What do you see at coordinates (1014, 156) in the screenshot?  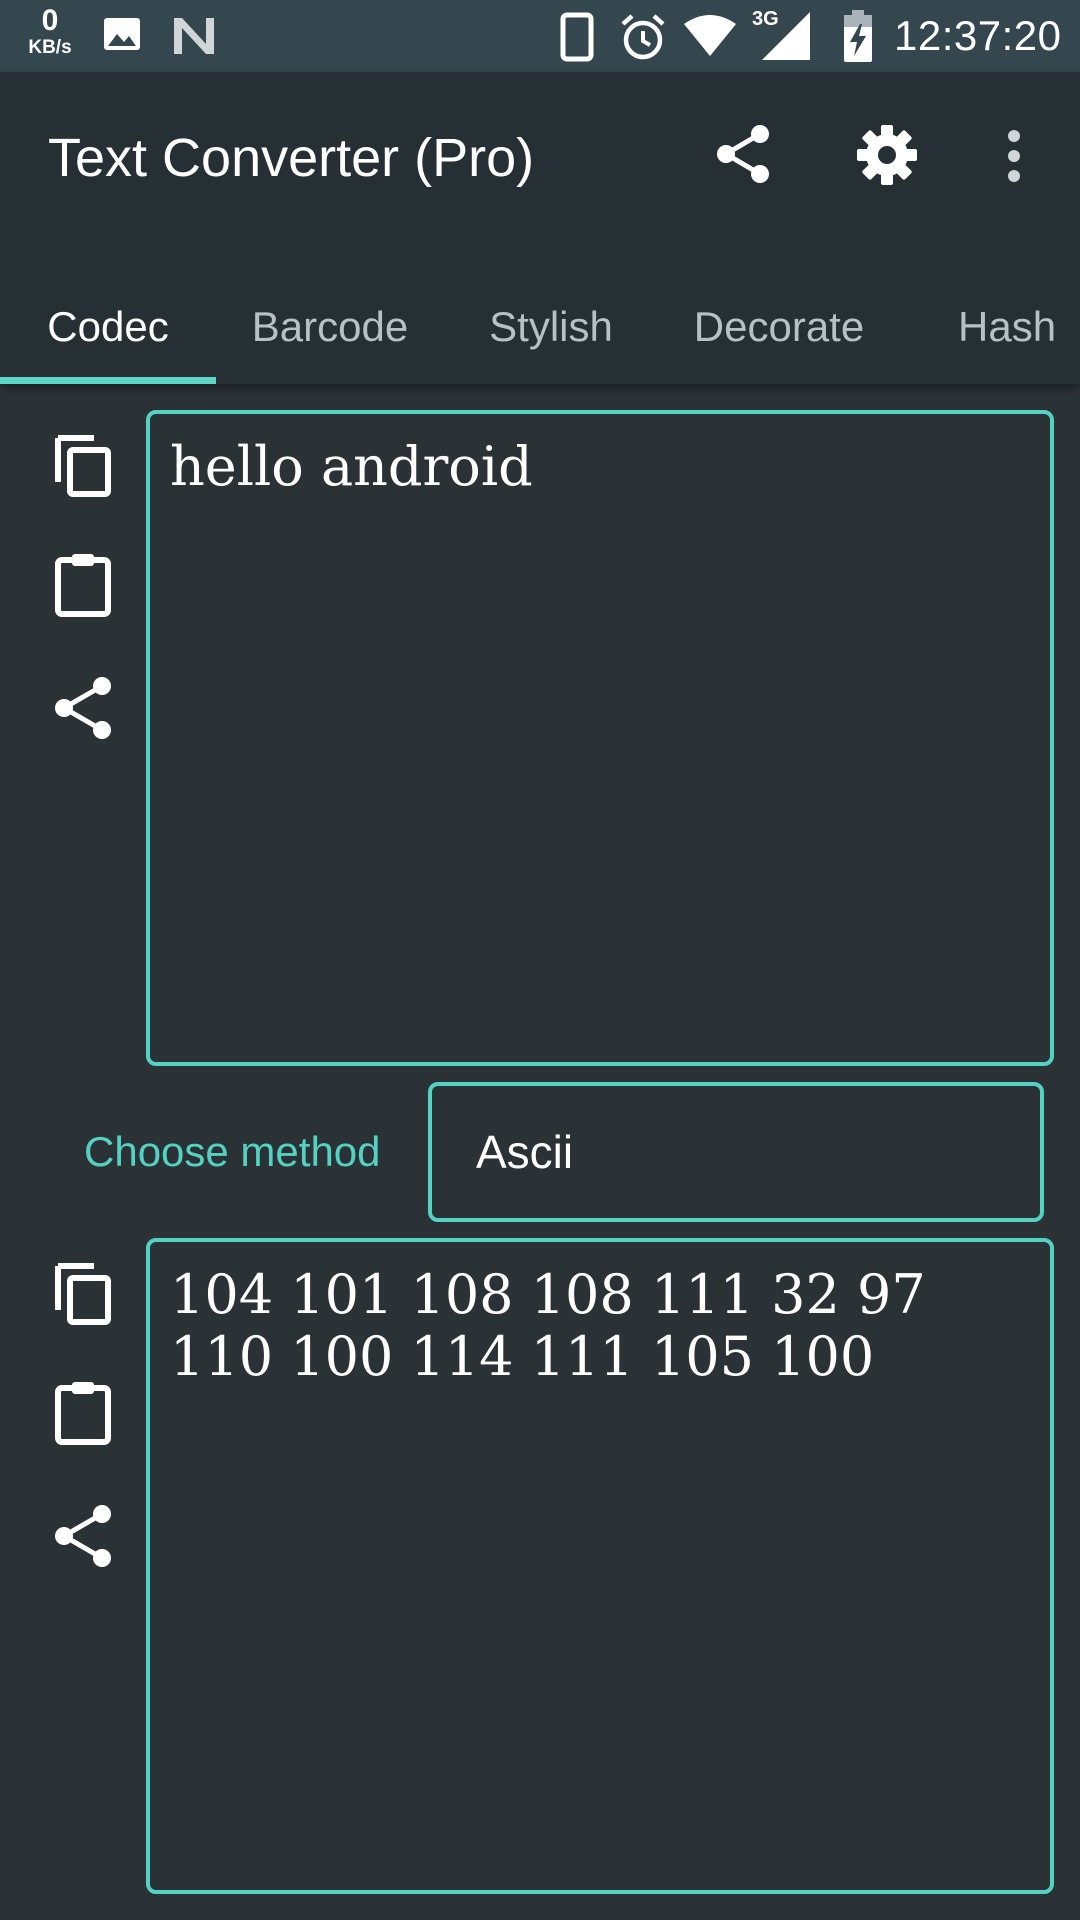 I see `more-options-icon` at bounding box center [1014, 156].